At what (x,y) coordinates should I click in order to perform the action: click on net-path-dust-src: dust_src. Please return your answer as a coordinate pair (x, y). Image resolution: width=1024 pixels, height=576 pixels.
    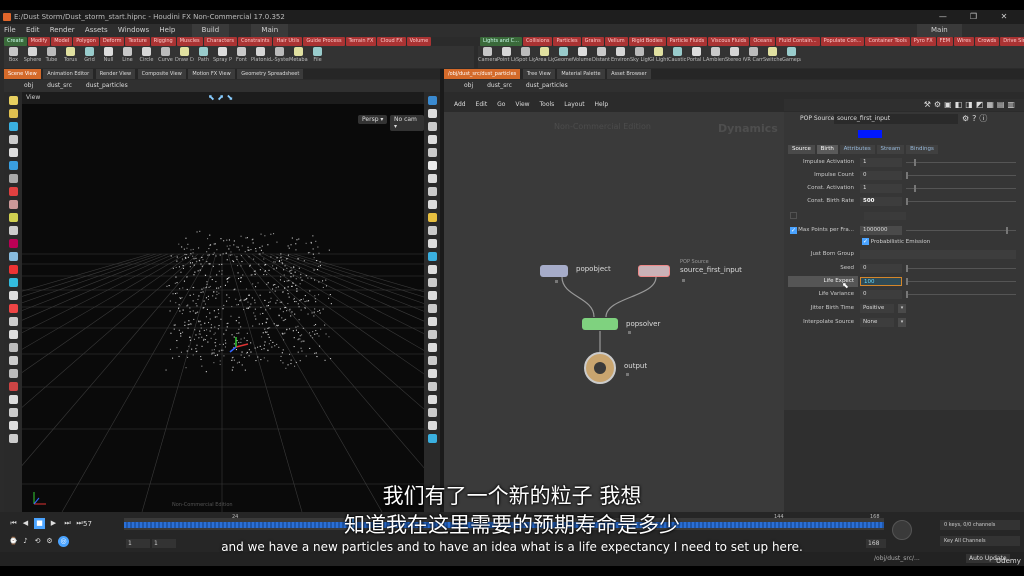
    Looking at the image, I should click on (499, 86).